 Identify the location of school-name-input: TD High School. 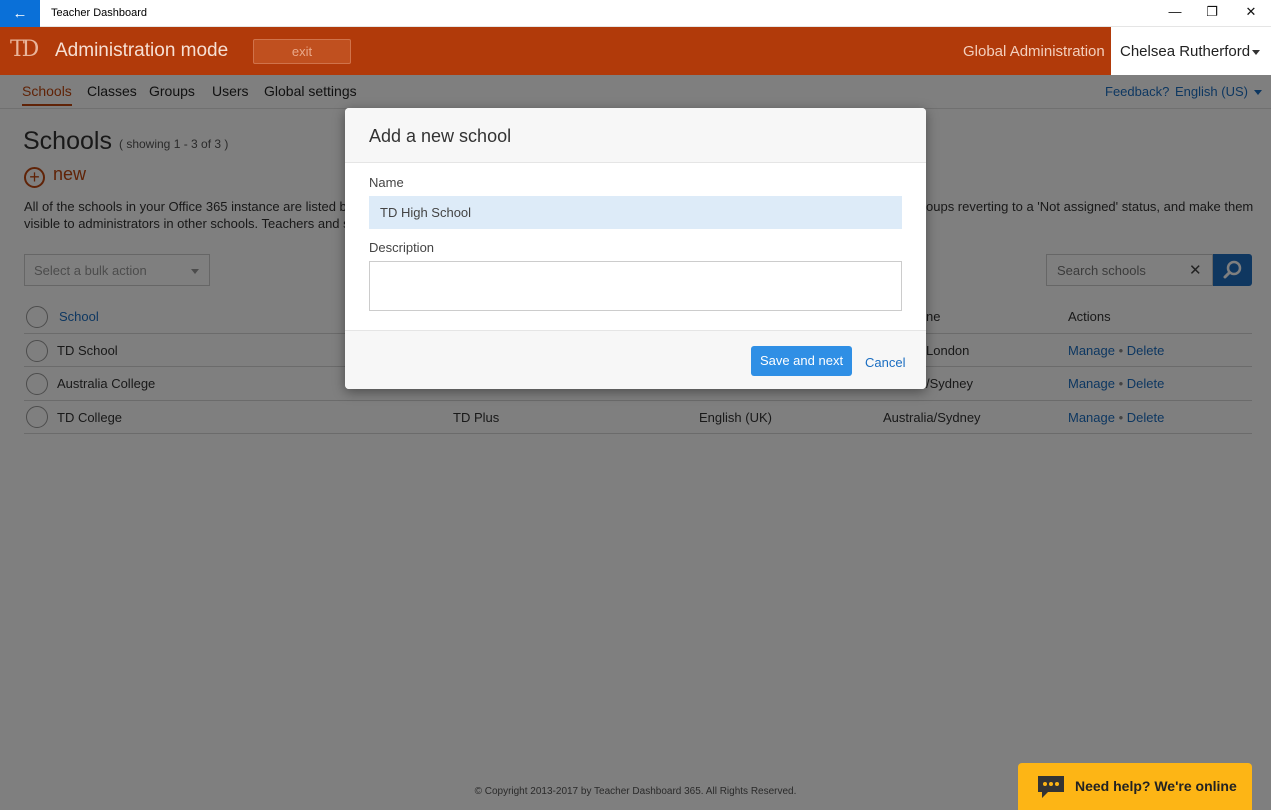
(635, 212).